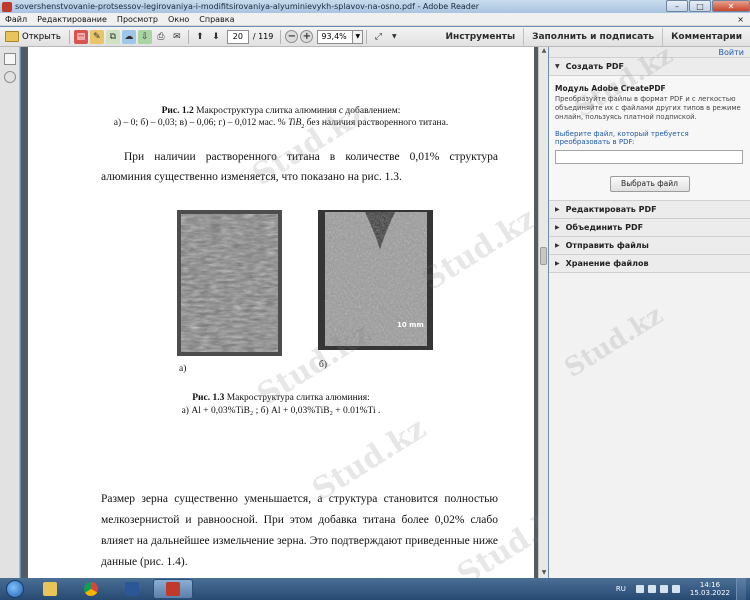  Describe the element at coordinates (237, 36) in the screenshot. I see `page-number-input: 20` at that location.